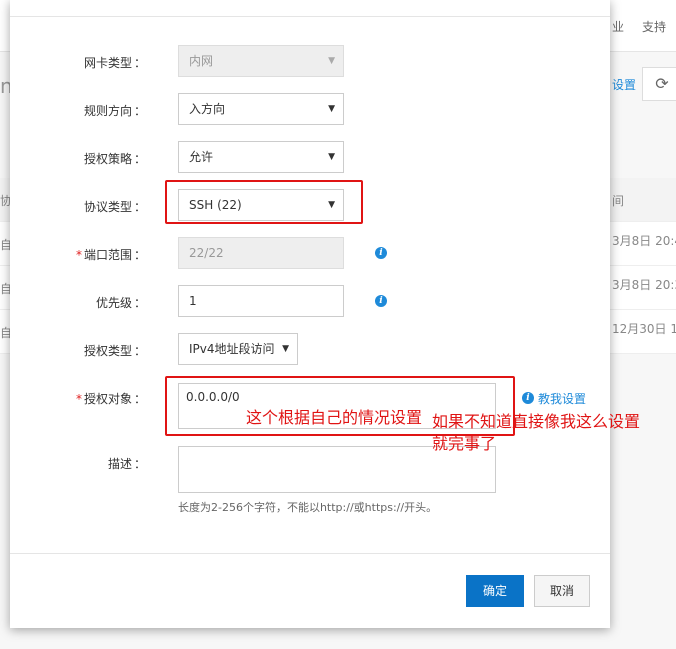 This screenshot has height=649, width=676. I want to click on nic-type-label: 网卡类型：, so click(114, 63).